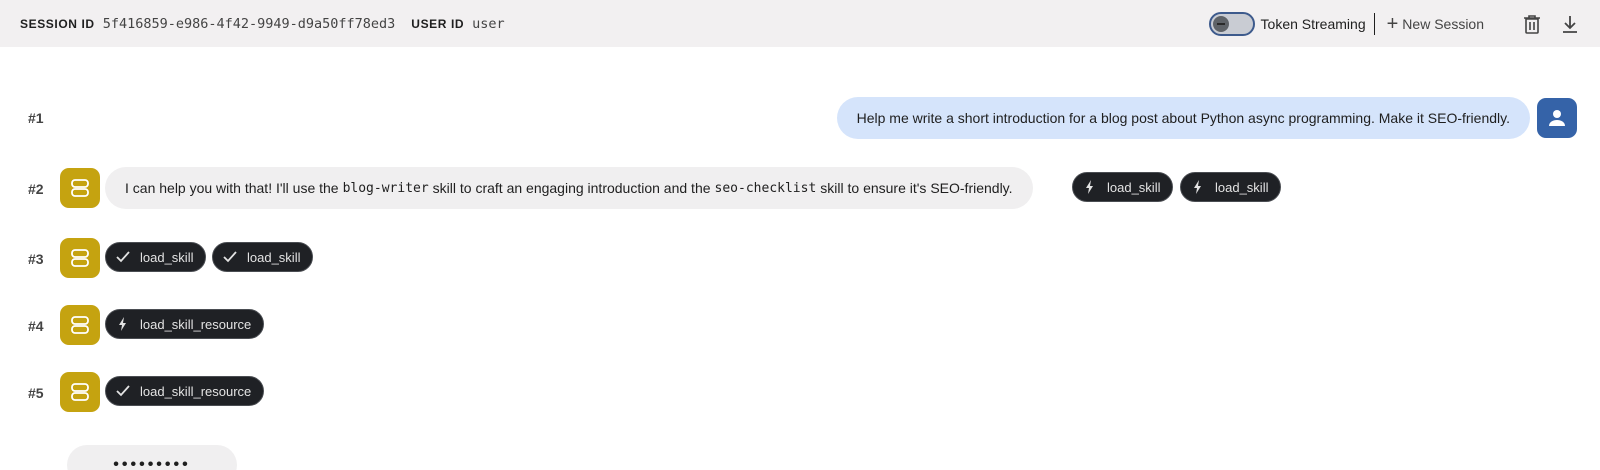 The image size is (1600, 470). I want to click on divider, so click(1374, 23).